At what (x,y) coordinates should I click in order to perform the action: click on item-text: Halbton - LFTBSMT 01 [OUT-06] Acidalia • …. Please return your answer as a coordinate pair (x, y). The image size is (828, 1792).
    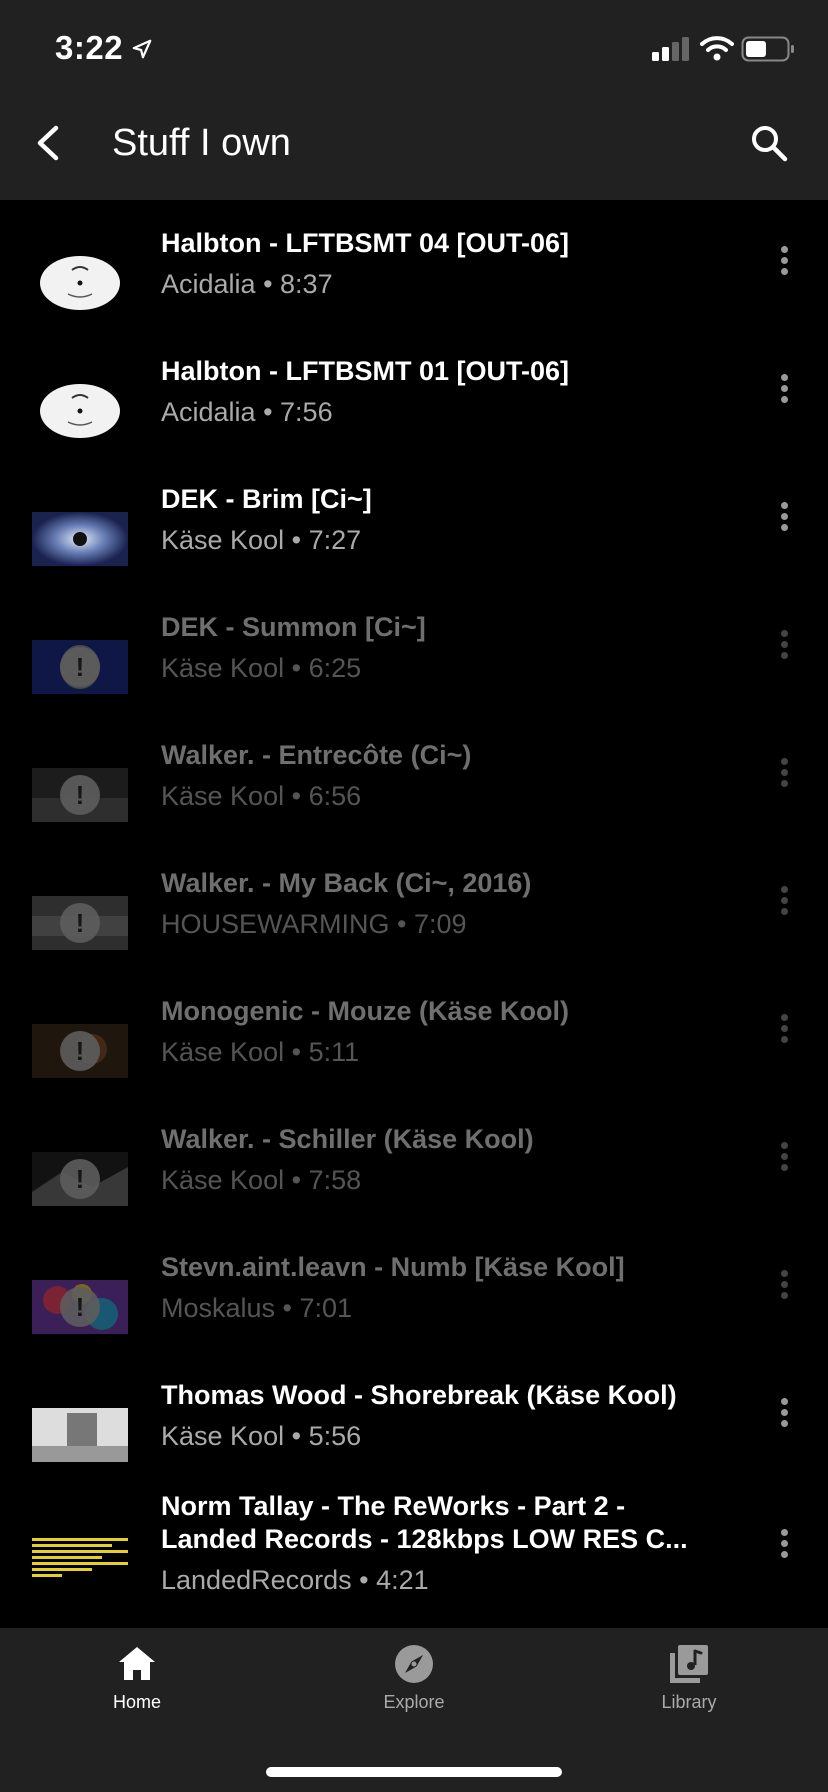
    Looking at the image, I should click on (439, 392).